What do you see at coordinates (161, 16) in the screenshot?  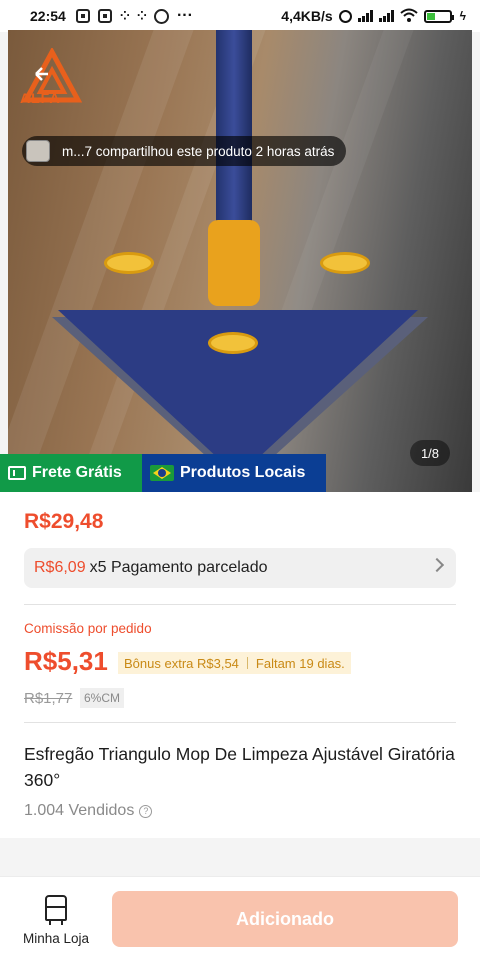 I see `pinterest-icon` at bounding box center [161, 16].